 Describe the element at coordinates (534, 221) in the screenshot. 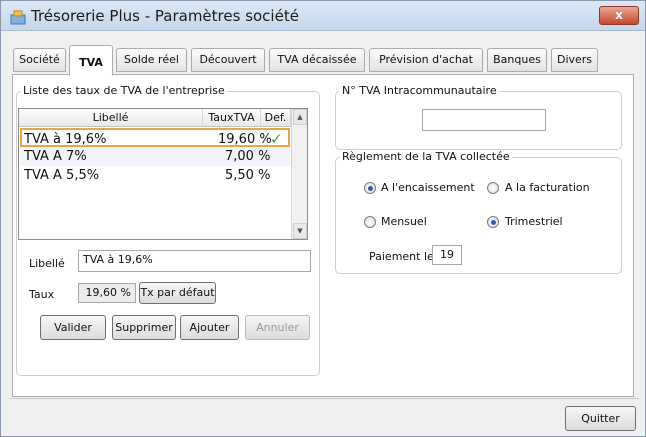

I see `trimestriel-label: Trimestriel` at that location.